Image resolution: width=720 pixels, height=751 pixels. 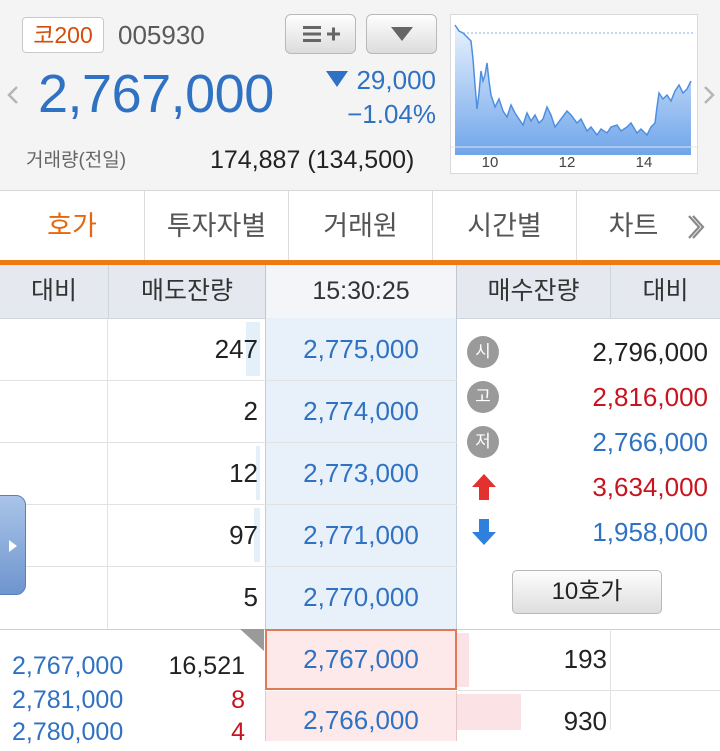 I want to click on bid-price: 2,766,000, so click(x=361, y=720).